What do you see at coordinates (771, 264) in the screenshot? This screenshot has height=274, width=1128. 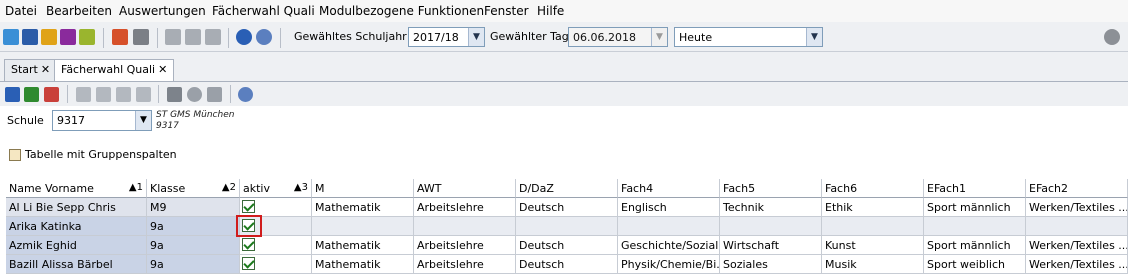 I see `cell-fach5: Soziales` at bounding box center [771, 264].